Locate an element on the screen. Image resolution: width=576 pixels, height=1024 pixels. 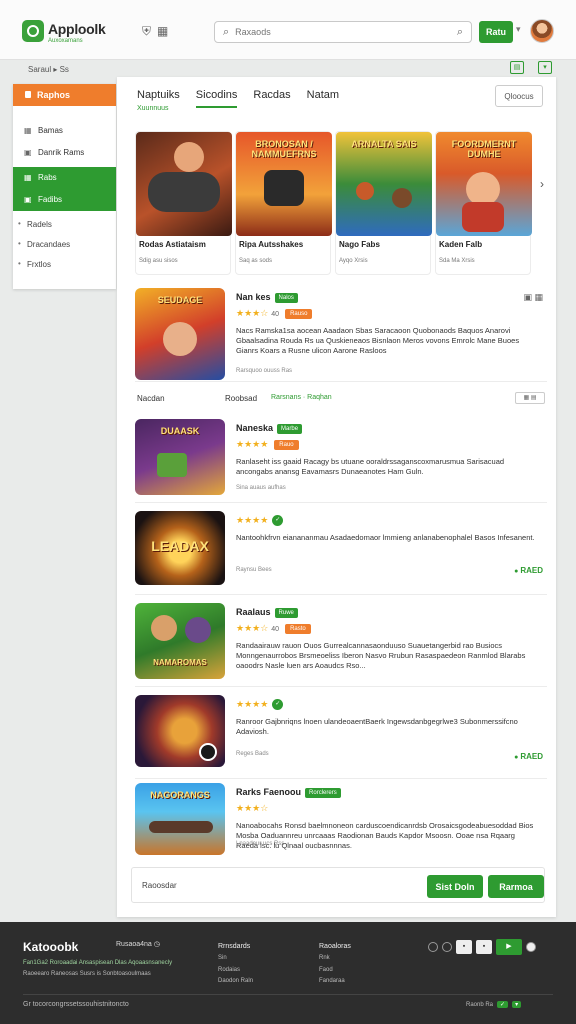
tab-1: Sicodins is located at coordinates (216, 98).